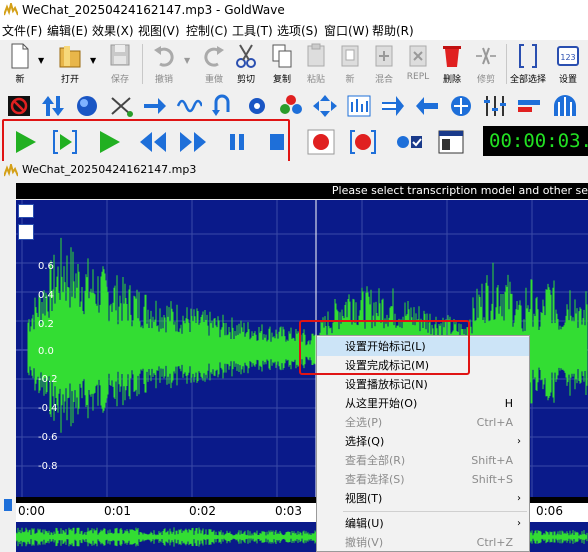  I want to click on control-window-icon, so click(451, 142).